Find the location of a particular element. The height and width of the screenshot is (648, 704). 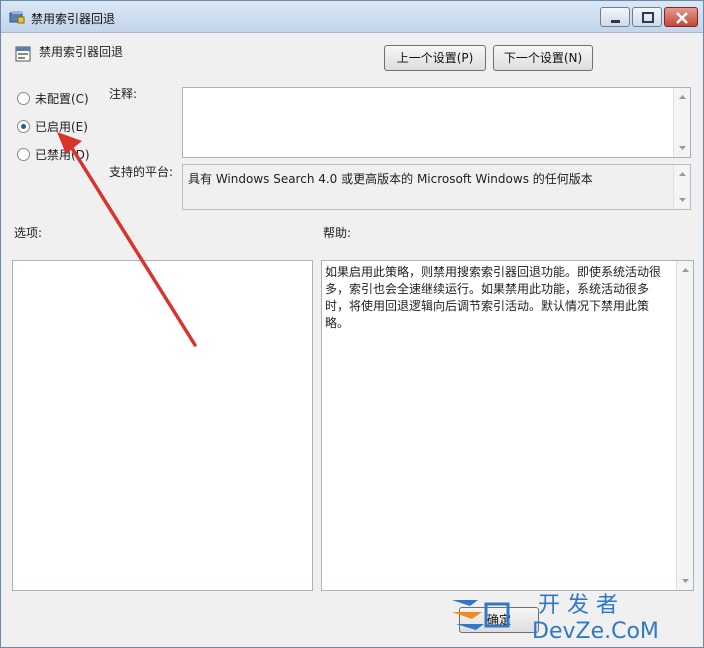

radio-enabled: 已启用(E) is located at coordinates (52, 126).